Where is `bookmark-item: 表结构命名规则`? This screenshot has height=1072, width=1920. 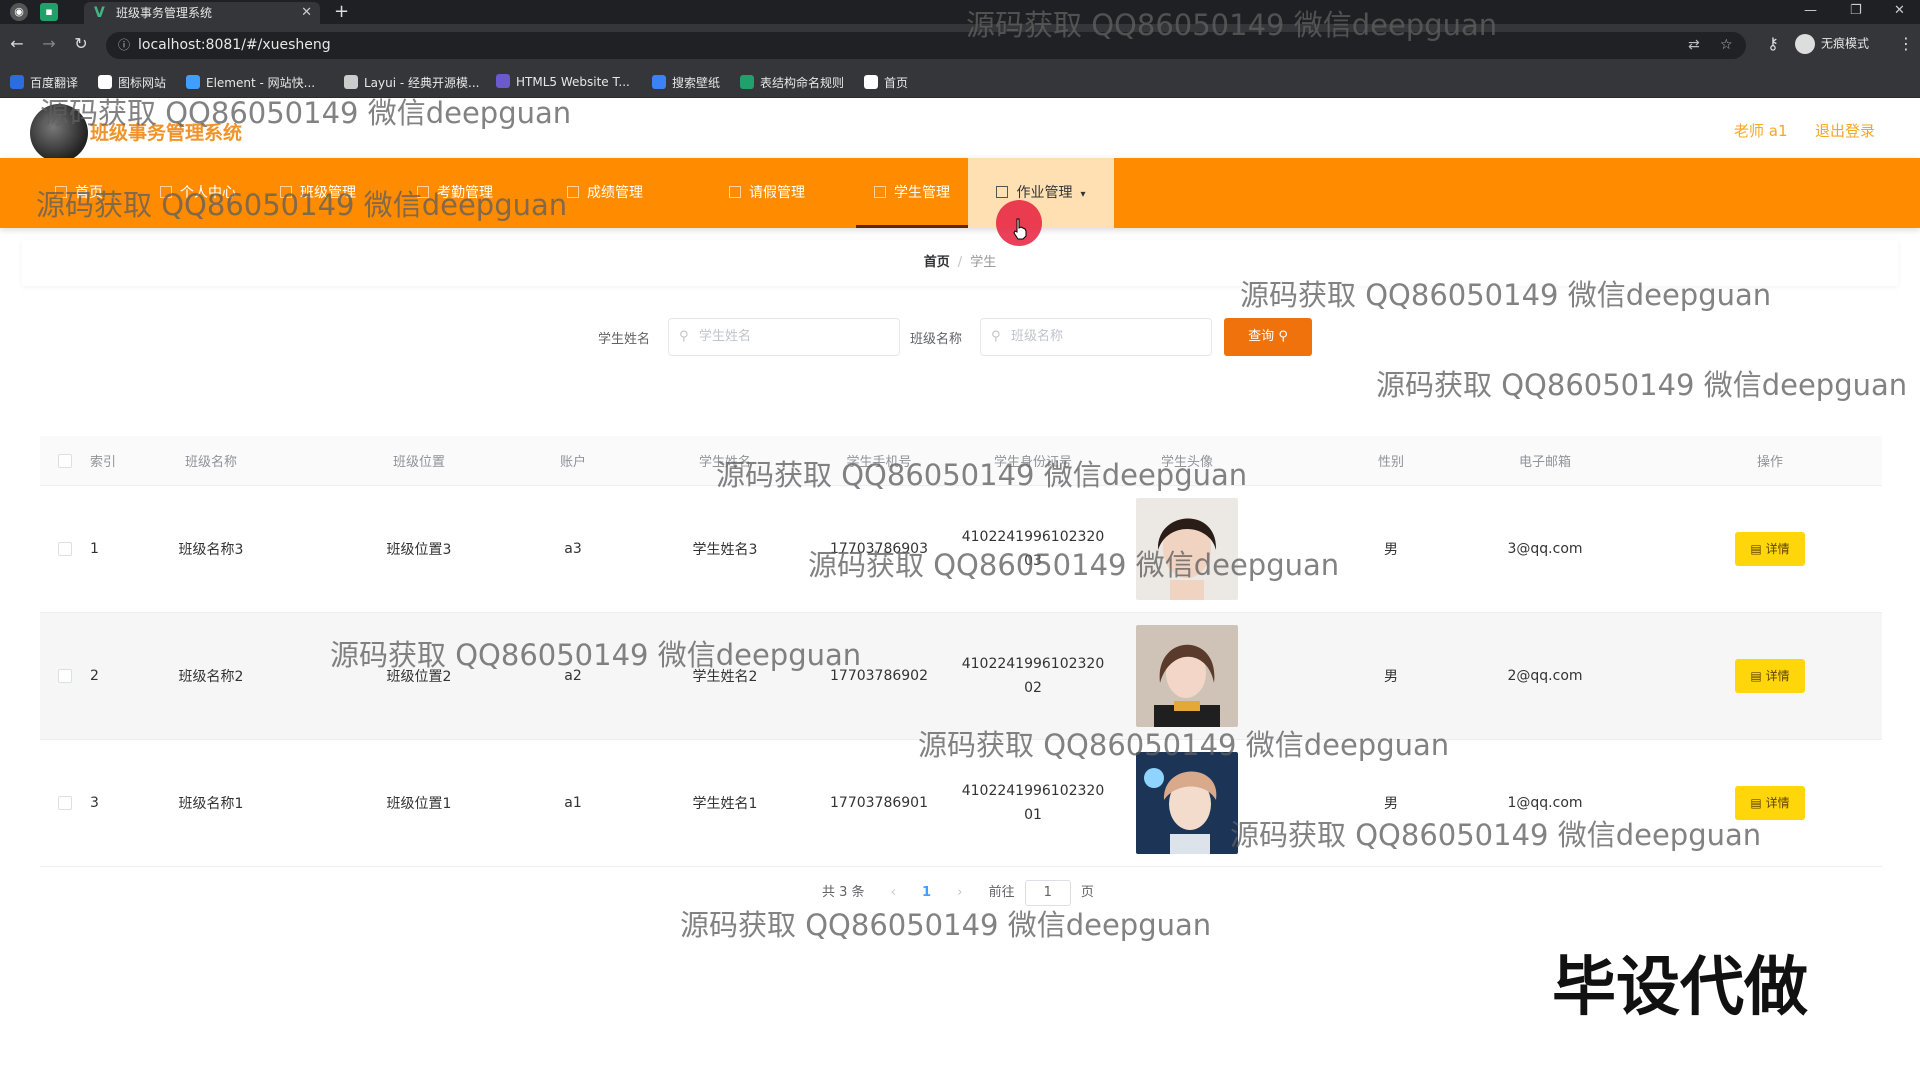
bookmark-item: 表结构命名规则 is located at coordinates (792, 82).